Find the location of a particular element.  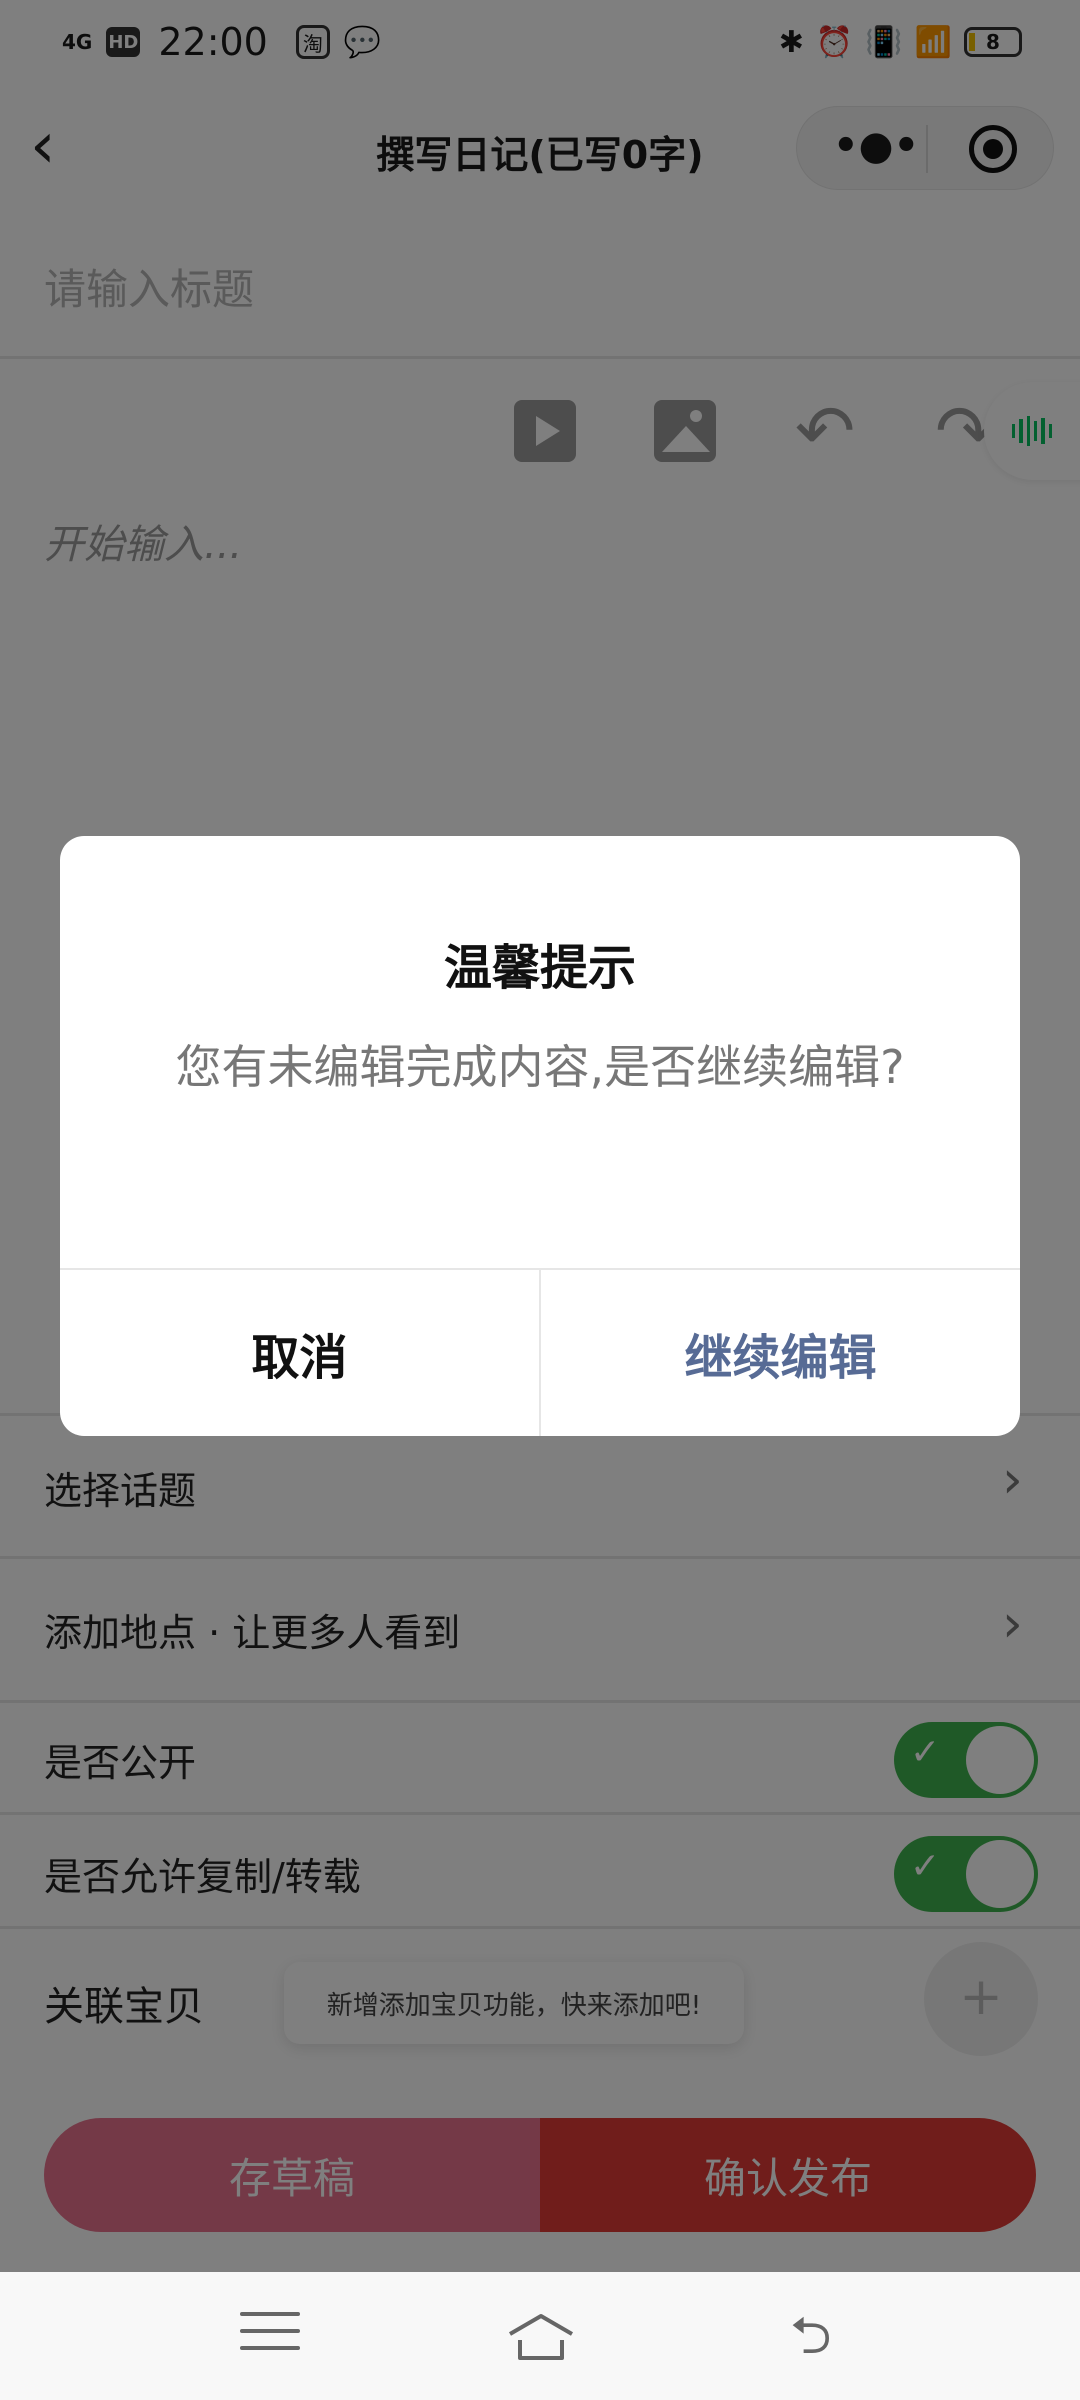

system-back-icon: ⮌ is located at coordinates (820, 2336).